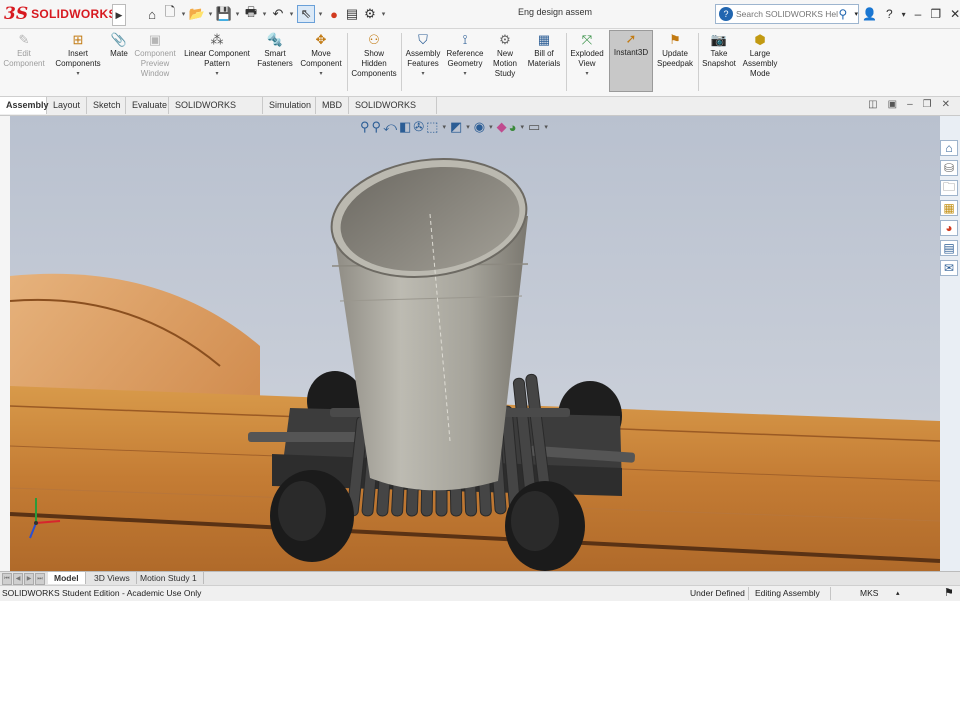 The image size is (960, 720). I want to click on tab-mbd: MBD, so click(332, 105).